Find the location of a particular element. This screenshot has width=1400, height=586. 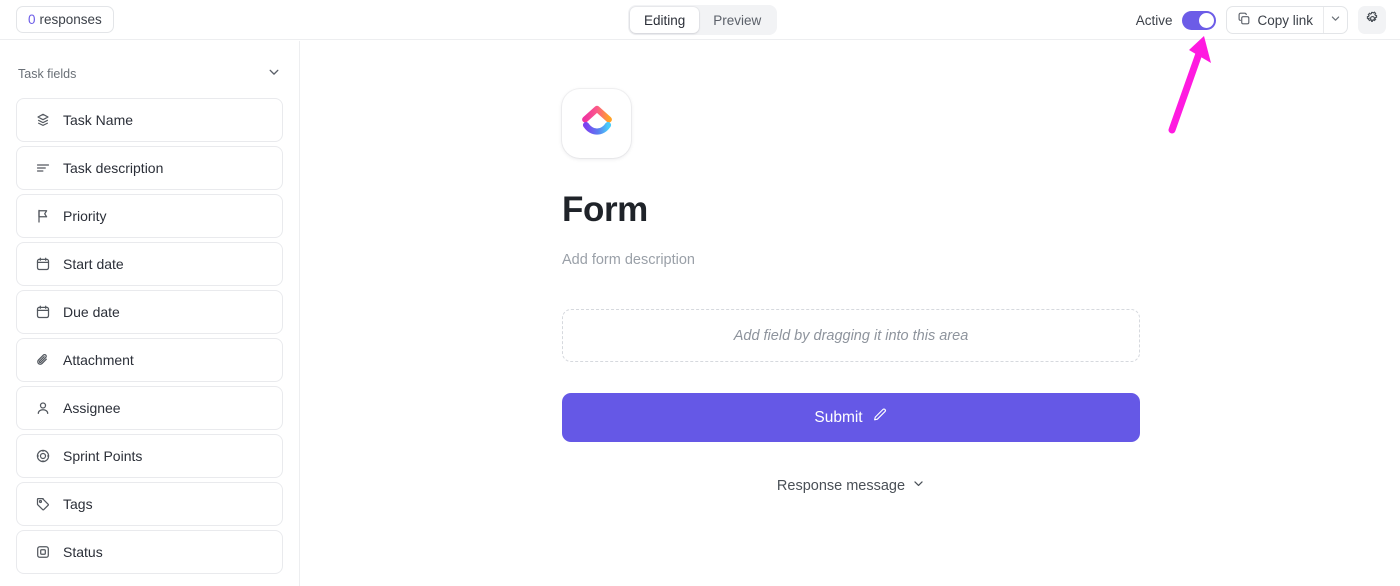

field-label: Start date is located at coordinates (93, 264).